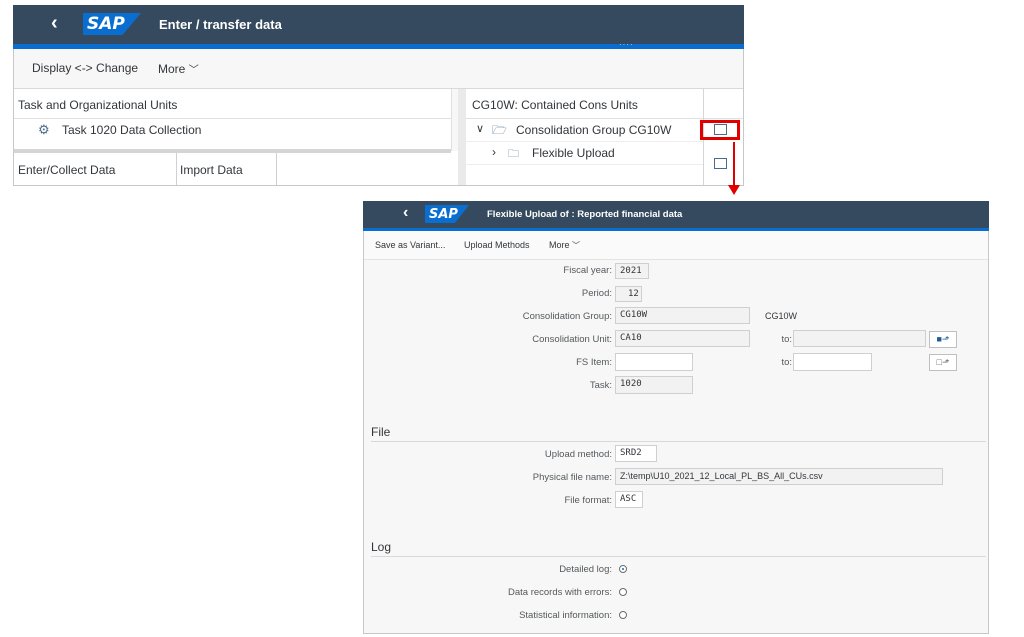 The height and width of the screenshot is (637, 1024). I want to click on upload-tree-item: › 🗀 Flexible Upload, so click(592, 154).